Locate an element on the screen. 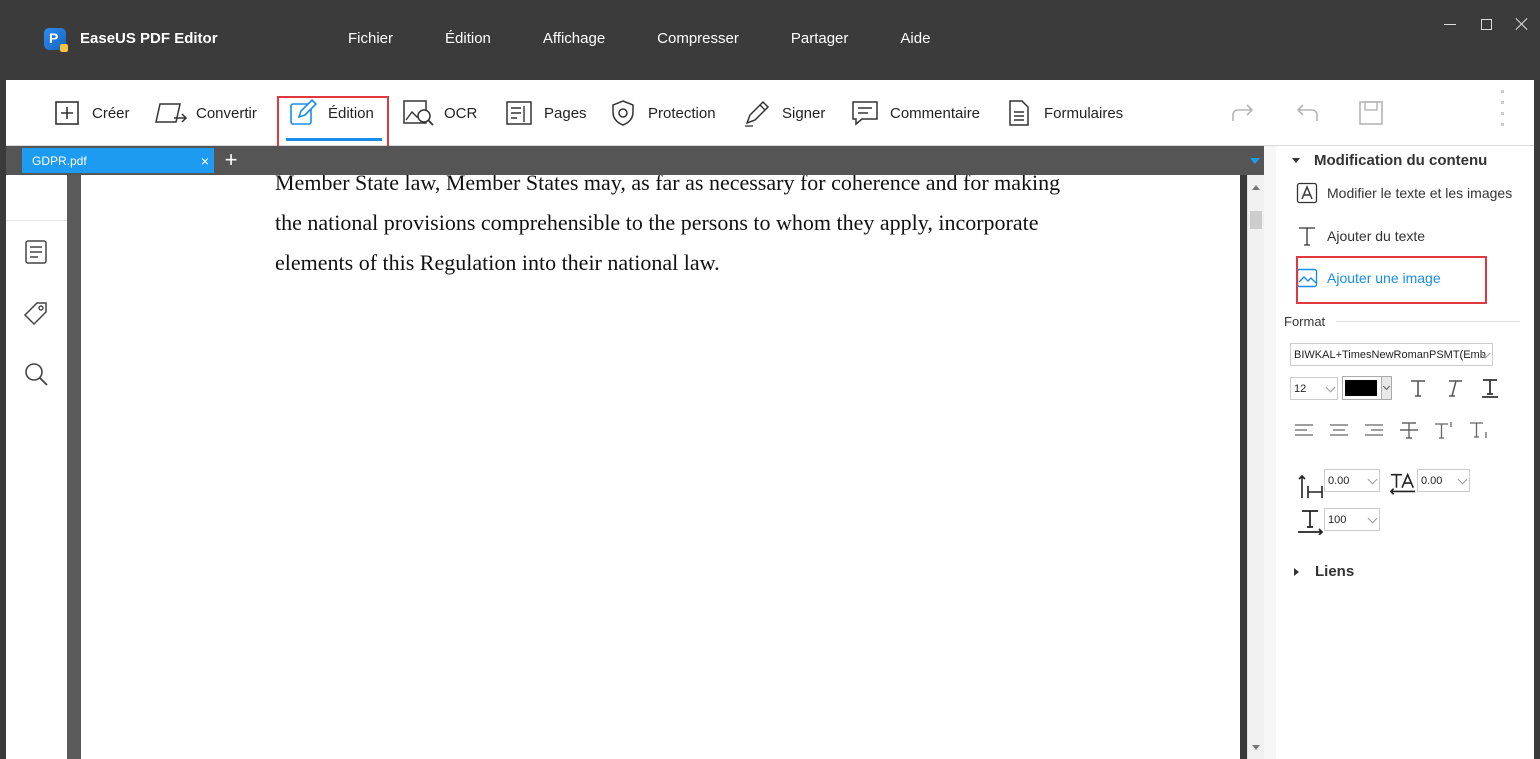 The height and width of the screenshot is (759, 1540). tool-pages: Pages is located at coordinates (544, 113).